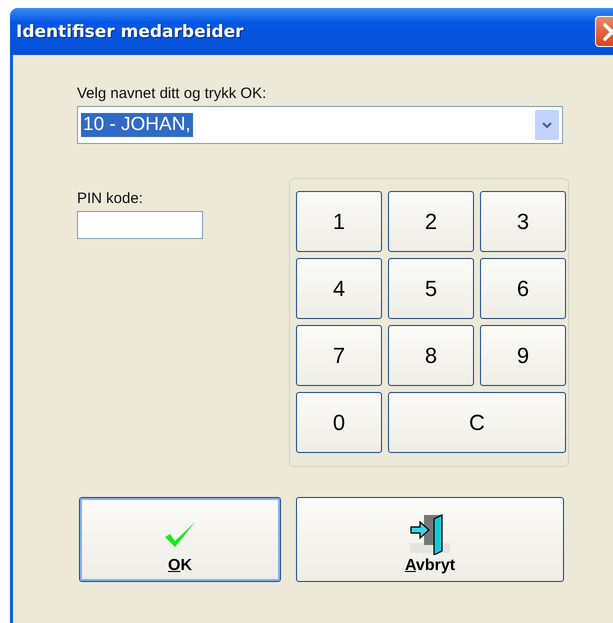 Image resolution: width=613 pixels, height=623 pixels. Describe the element at coordinates (523, 221) in the screenshot. I see `keypad-key: 3` at that location.